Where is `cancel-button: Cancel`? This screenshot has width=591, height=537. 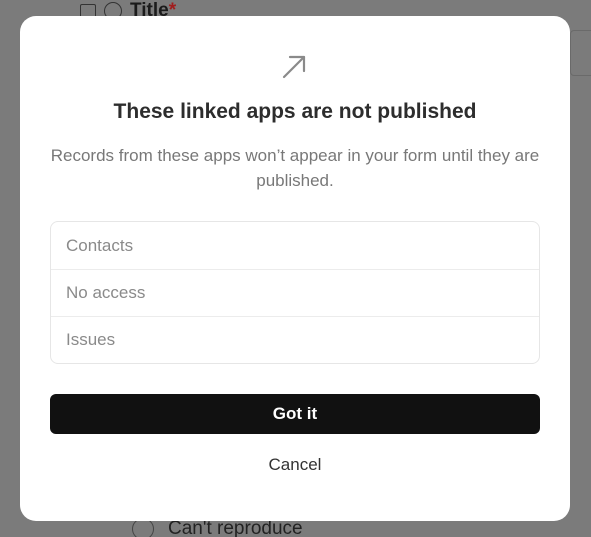 cancel-button: Cancel is located at coordinates (295, 465).